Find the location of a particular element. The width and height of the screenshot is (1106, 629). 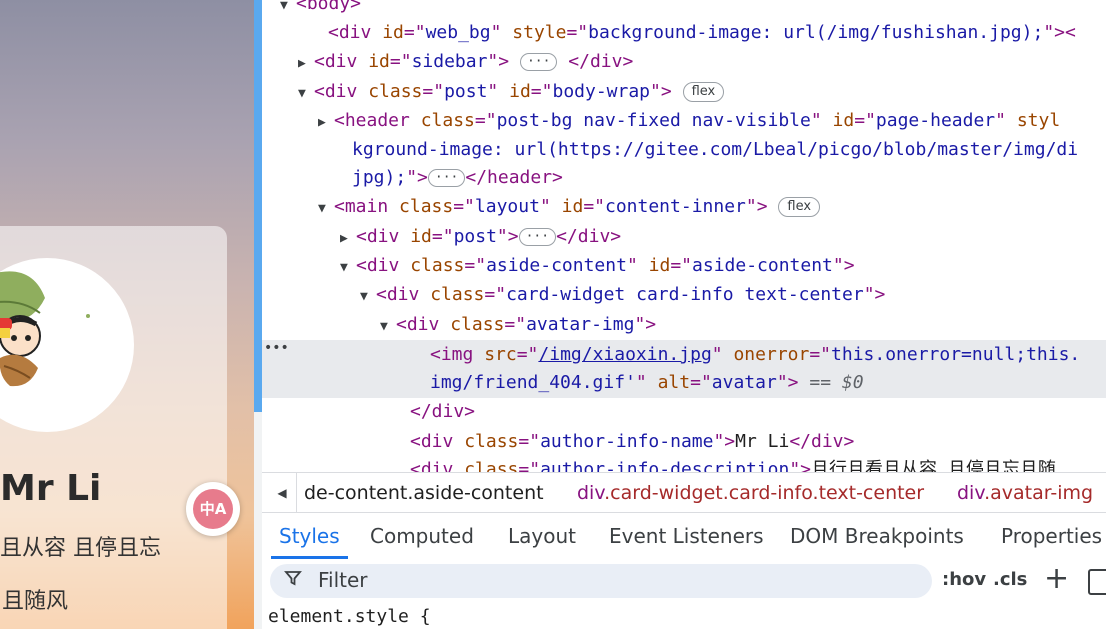

class-toggle: .cls is located at coordinates (1010, 579).